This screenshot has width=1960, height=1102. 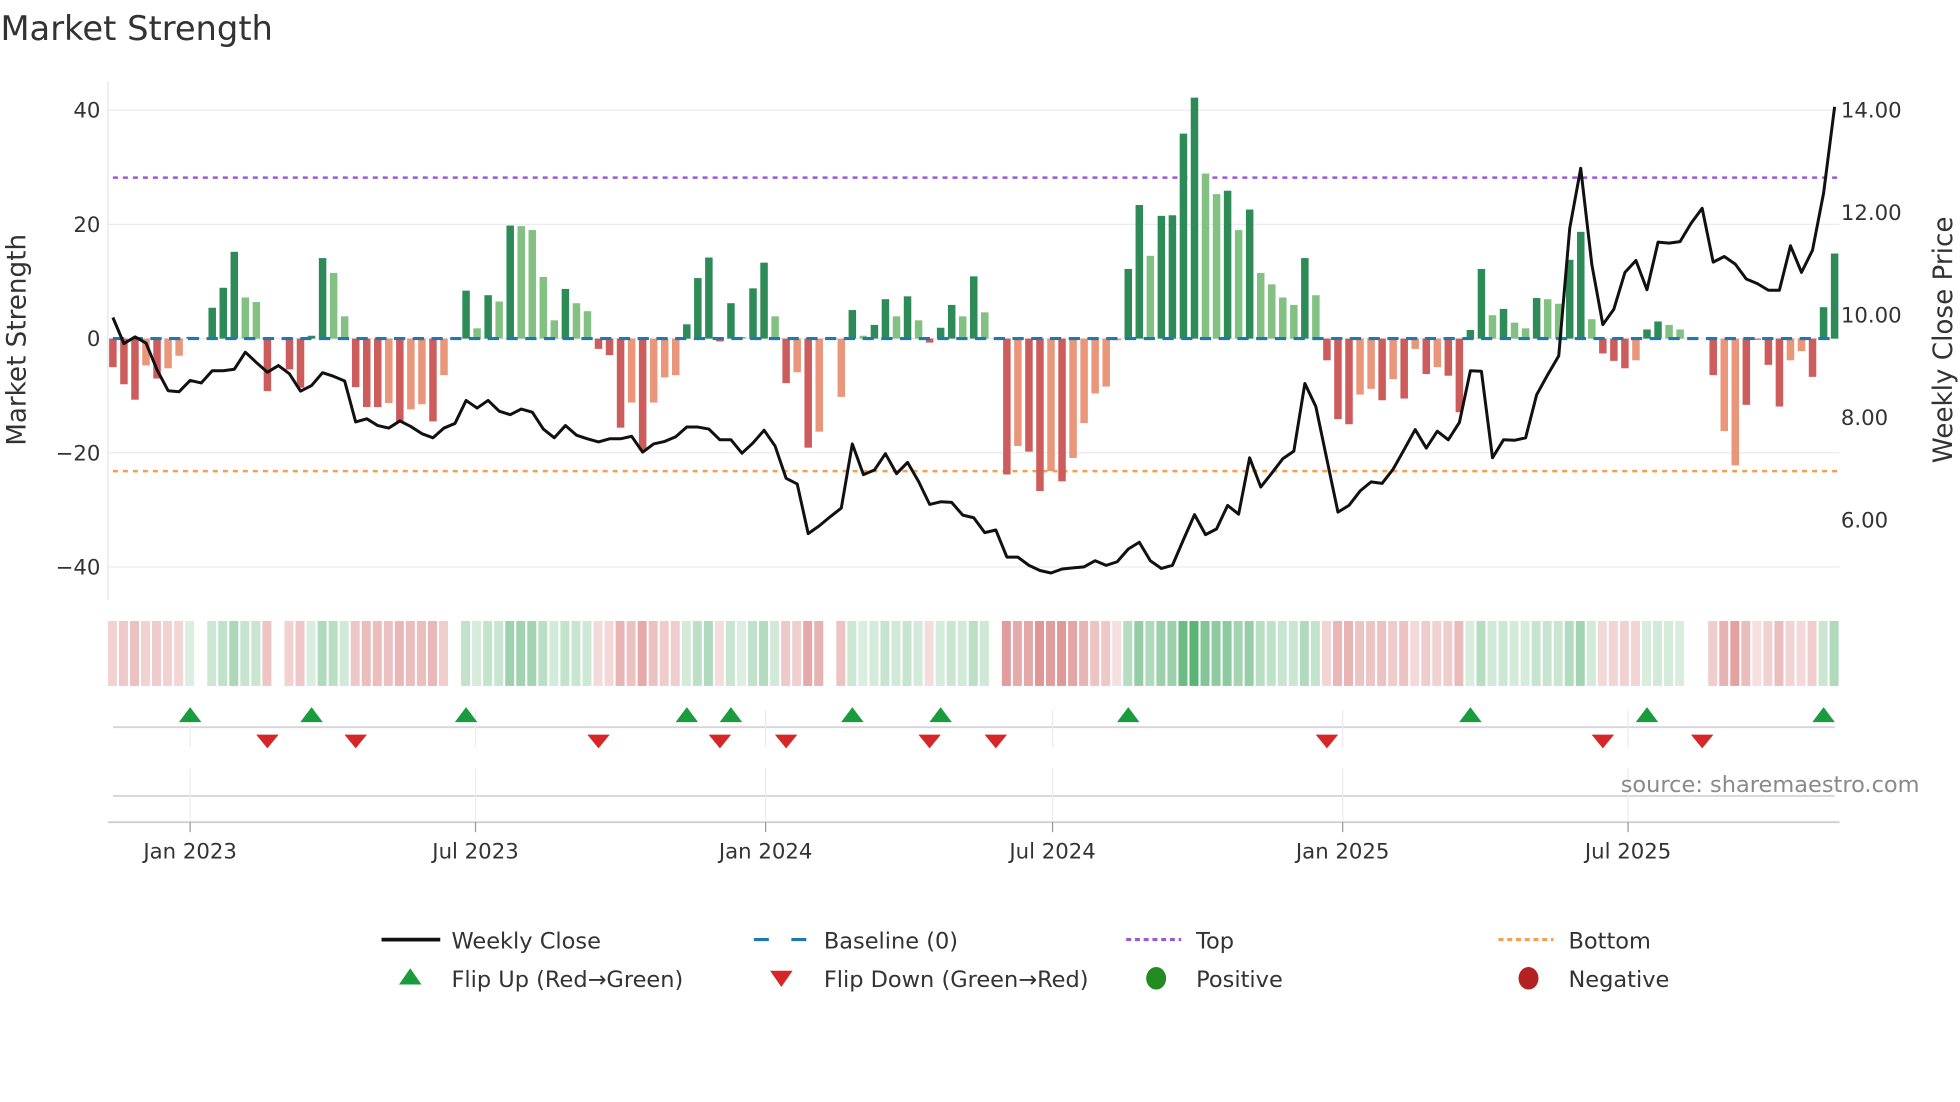 I want to click on x-tick-label: Jul 2024, so click(x=1051, y=851).